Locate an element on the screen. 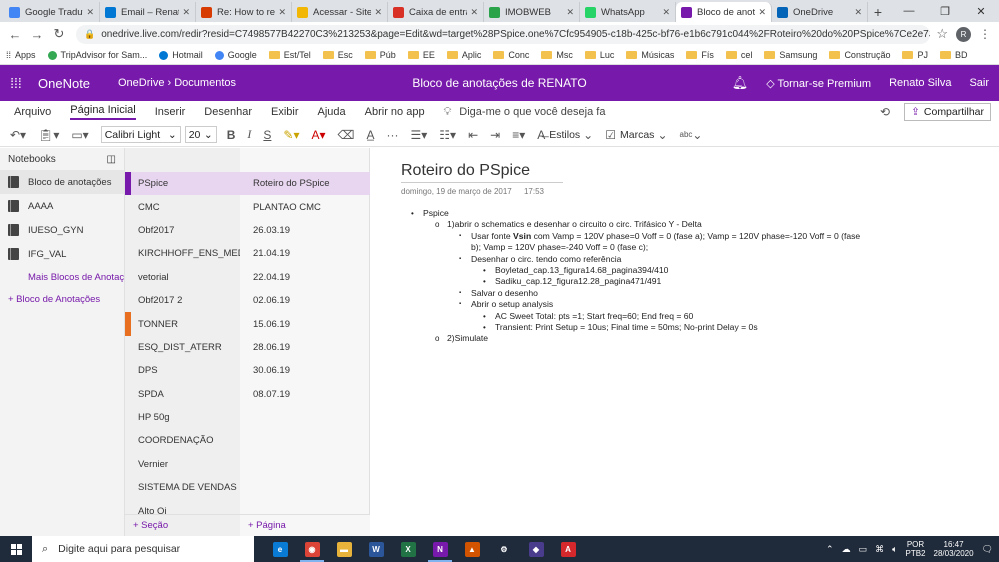 The image size is (999, 562). browser-tab: Google Tradutor✕ is located at coordinates (52, 12).